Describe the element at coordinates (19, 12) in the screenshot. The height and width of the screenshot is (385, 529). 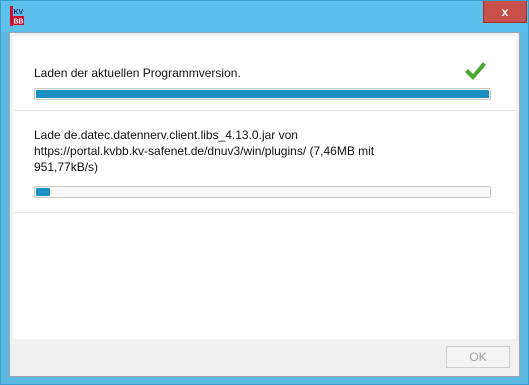
I see `logo-text-top: KV` at that location.